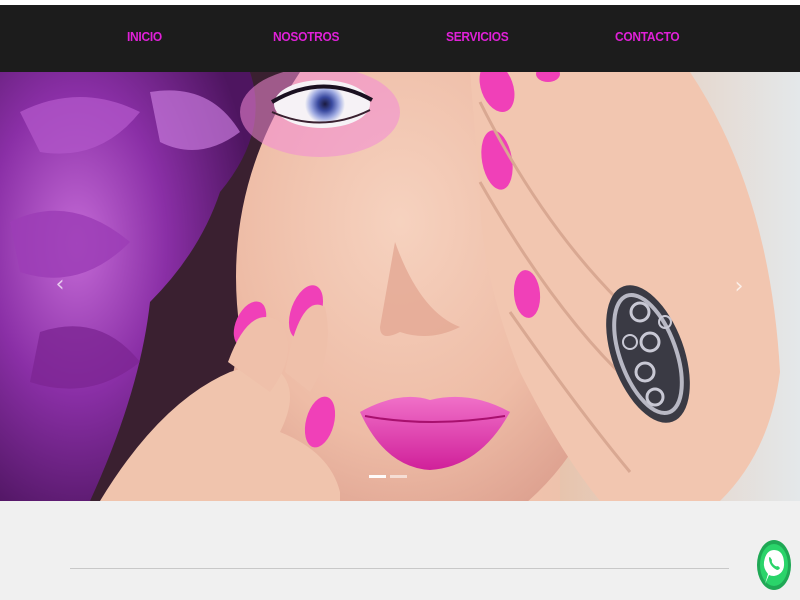 The width and height of the screenshot is (800, 600). I want to click on nav-link-nosotros: NOSOTROS, so click(306, 36).